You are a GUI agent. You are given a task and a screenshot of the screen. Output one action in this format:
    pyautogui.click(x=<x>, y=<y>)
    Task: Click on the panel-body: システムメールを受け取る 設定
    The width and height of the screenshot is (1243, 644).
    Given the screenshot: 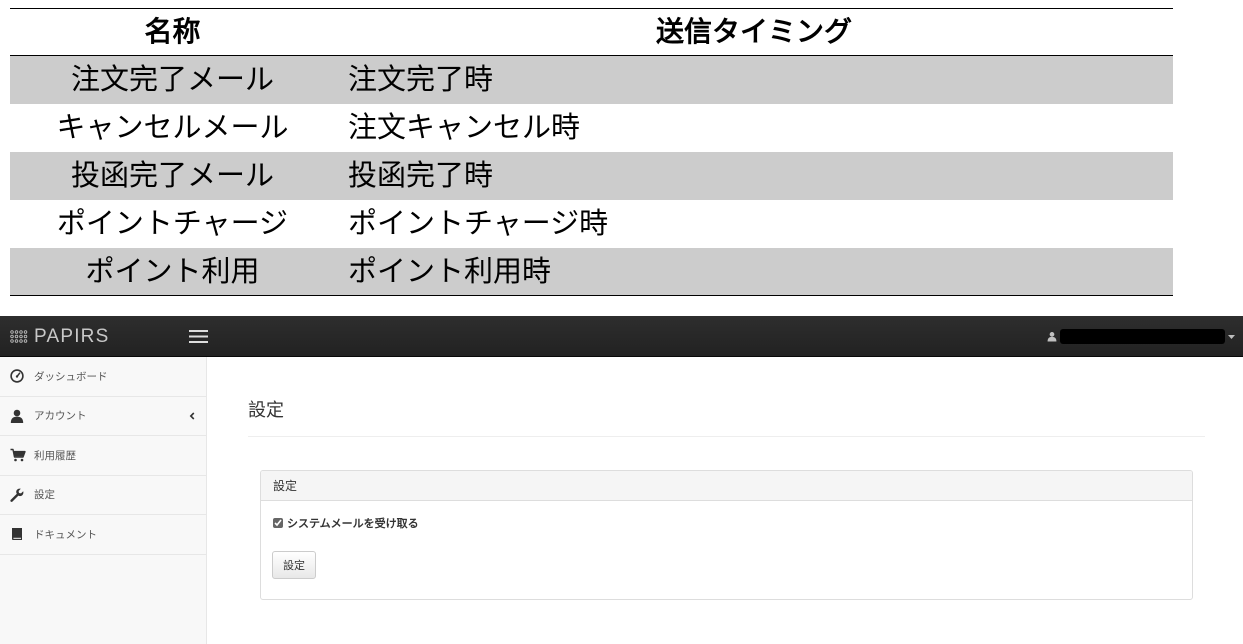 What is the action you would take?
    pyautogui.click(x=726, y=550)
    